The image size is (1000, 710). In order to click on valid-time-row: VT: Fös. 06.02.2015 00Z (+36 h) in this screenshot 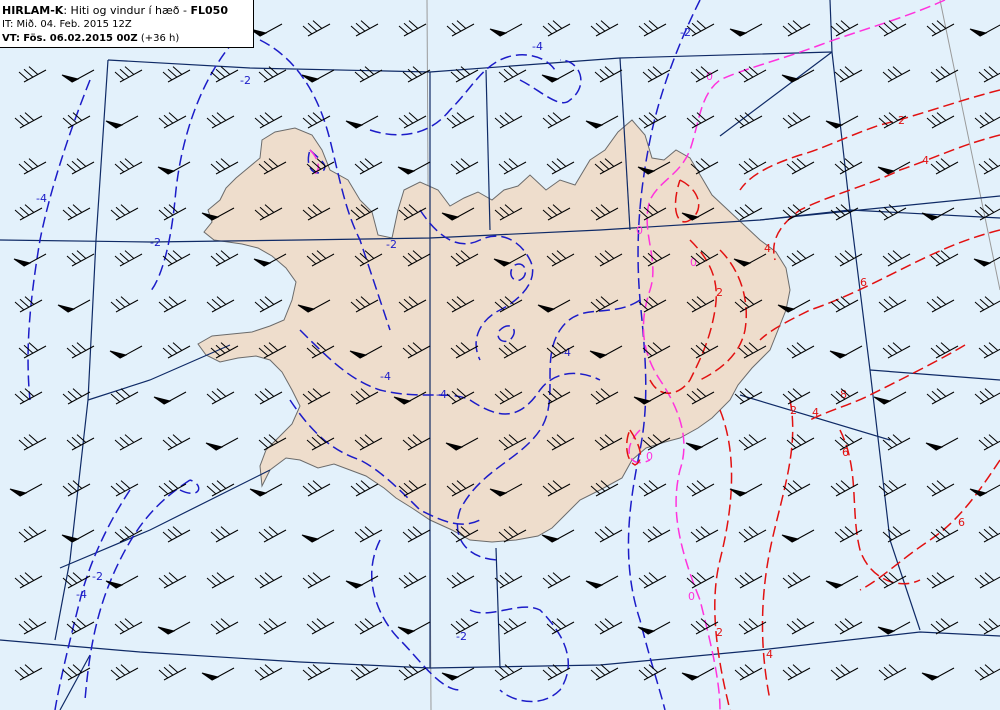, I will do `click(127, 39)`.